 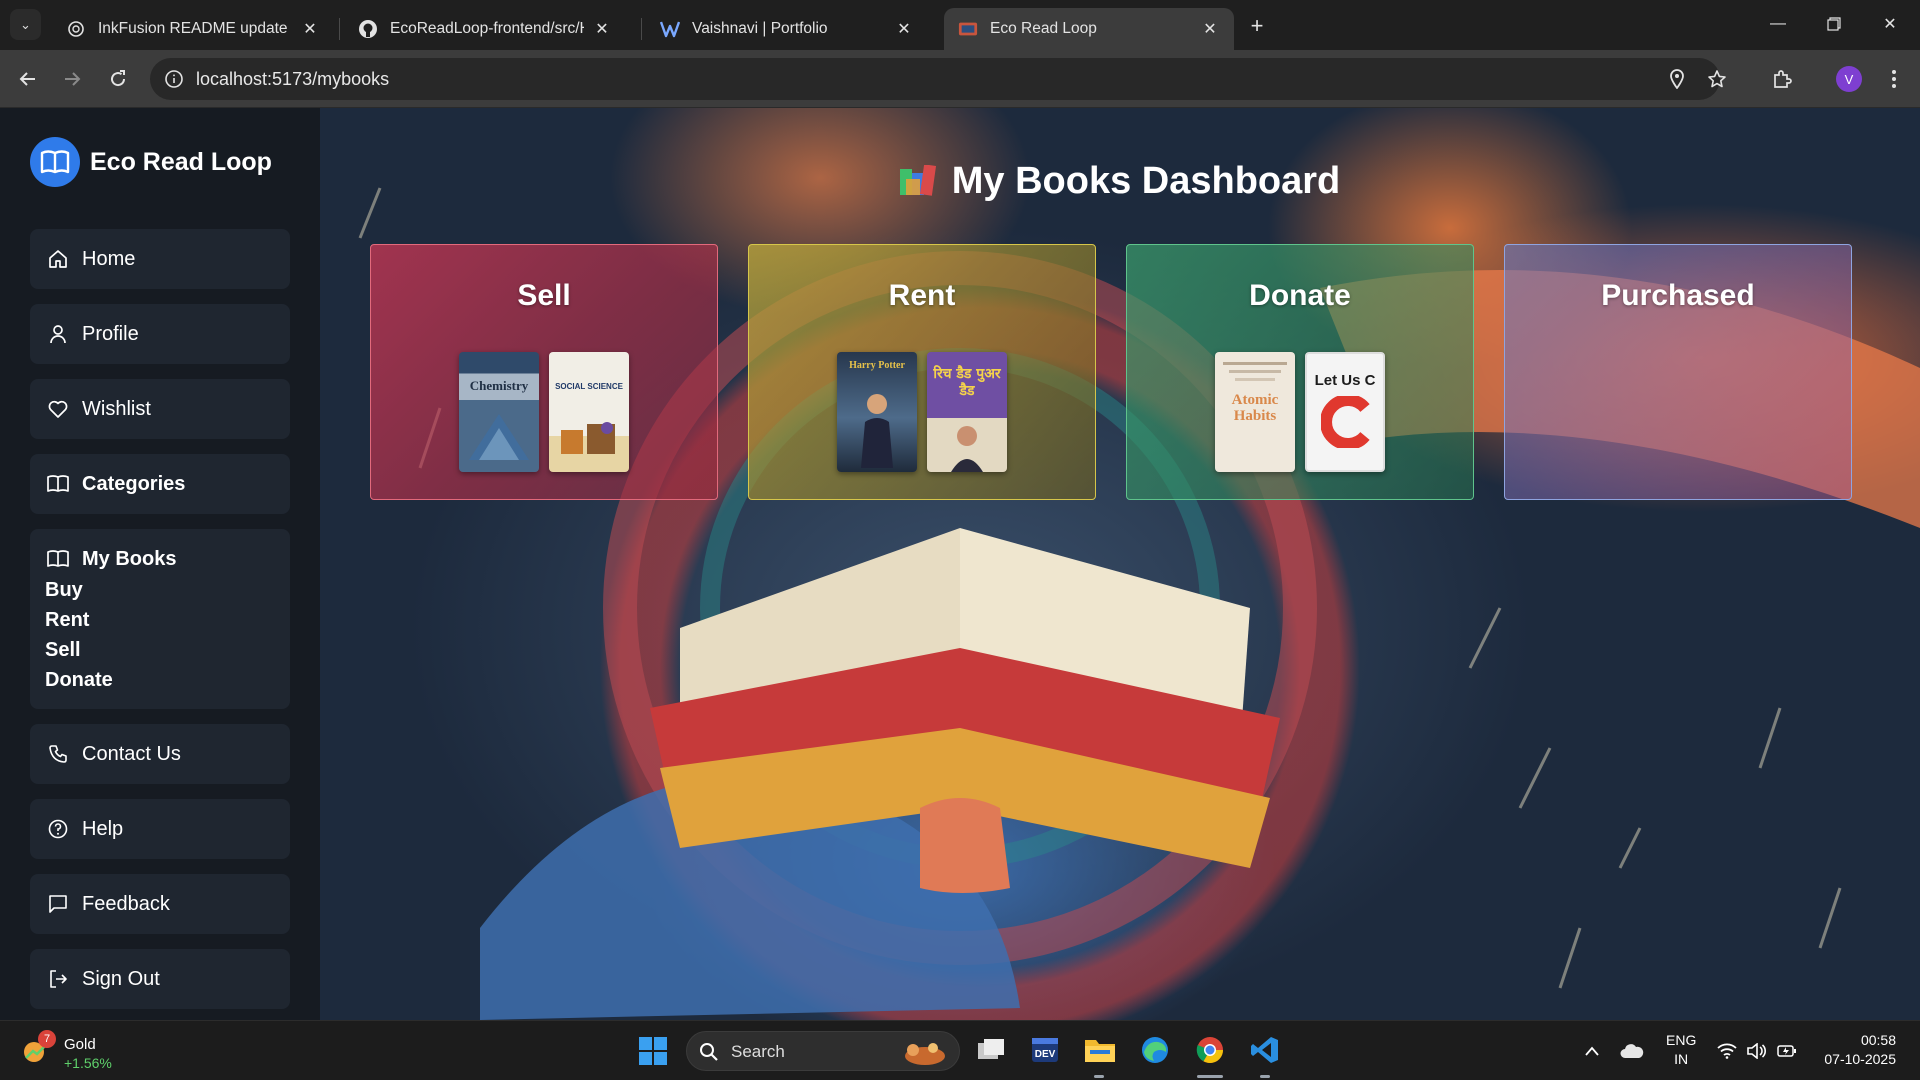 What do you see at coordinates (1210, 1076) in the screenshot?
I see `active-app-indicator` at bounding box center [1210, 1076].